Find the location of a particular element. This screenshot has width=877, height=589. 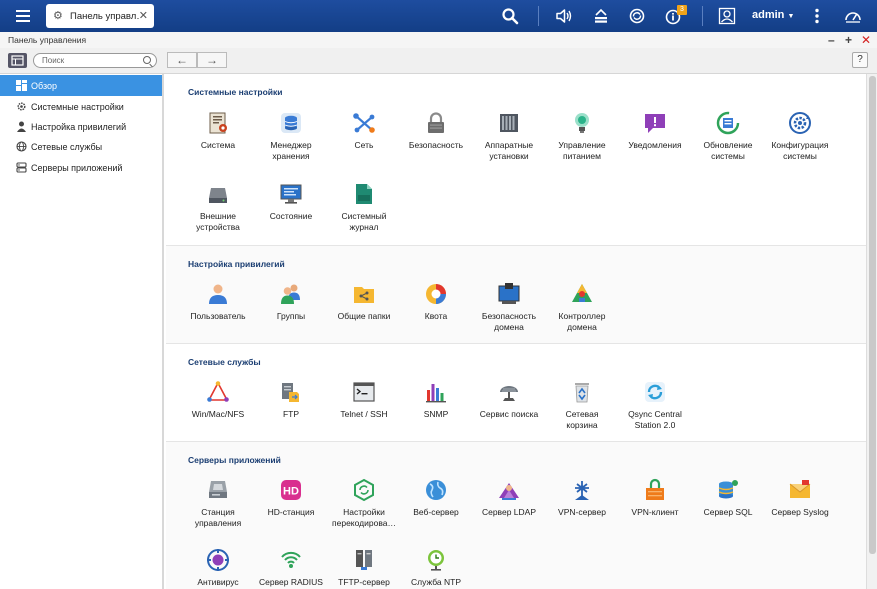

app-quota: Квота is located at coordinates (436, 314).